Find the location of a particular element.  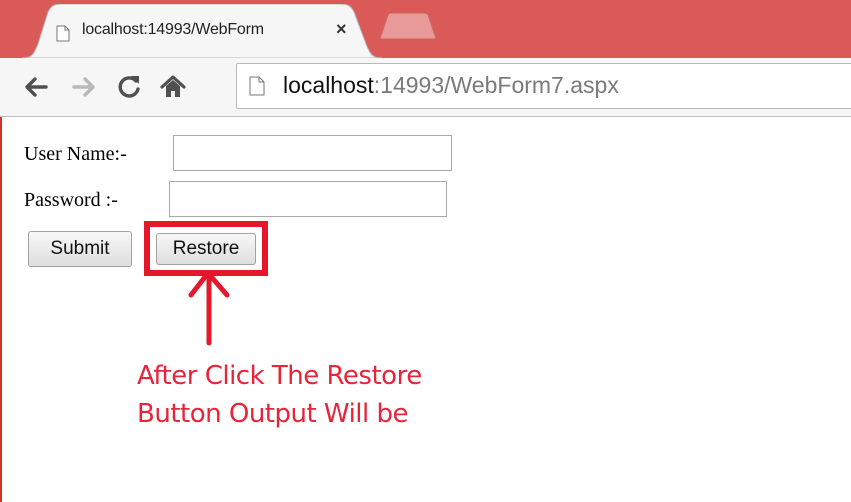

window-border is located at coordinates (1, 309).